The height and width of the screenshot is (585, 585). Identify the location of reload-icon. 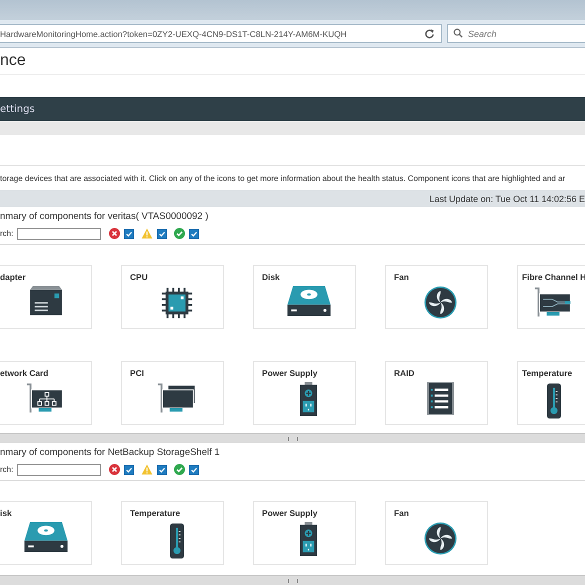
(429, 33).